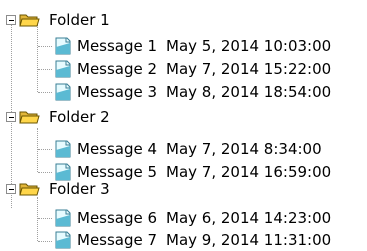 The image size is (367, 251). What do you see at coordinates (244, 149) in the screenshot?
I see `message-date: May 7, 2014 8:34:00` at bounding box center [244, 149].